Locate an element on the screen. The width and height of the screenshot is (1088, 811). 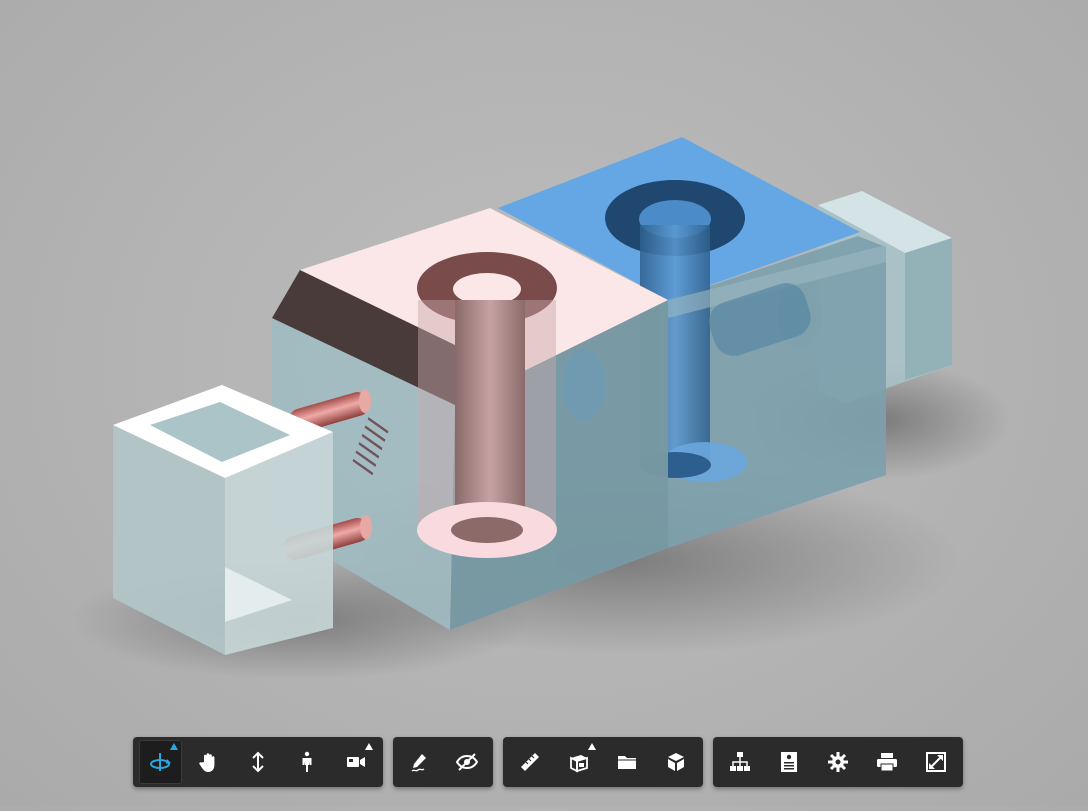
fullscreen-icon is located at coordinates (935, 762).